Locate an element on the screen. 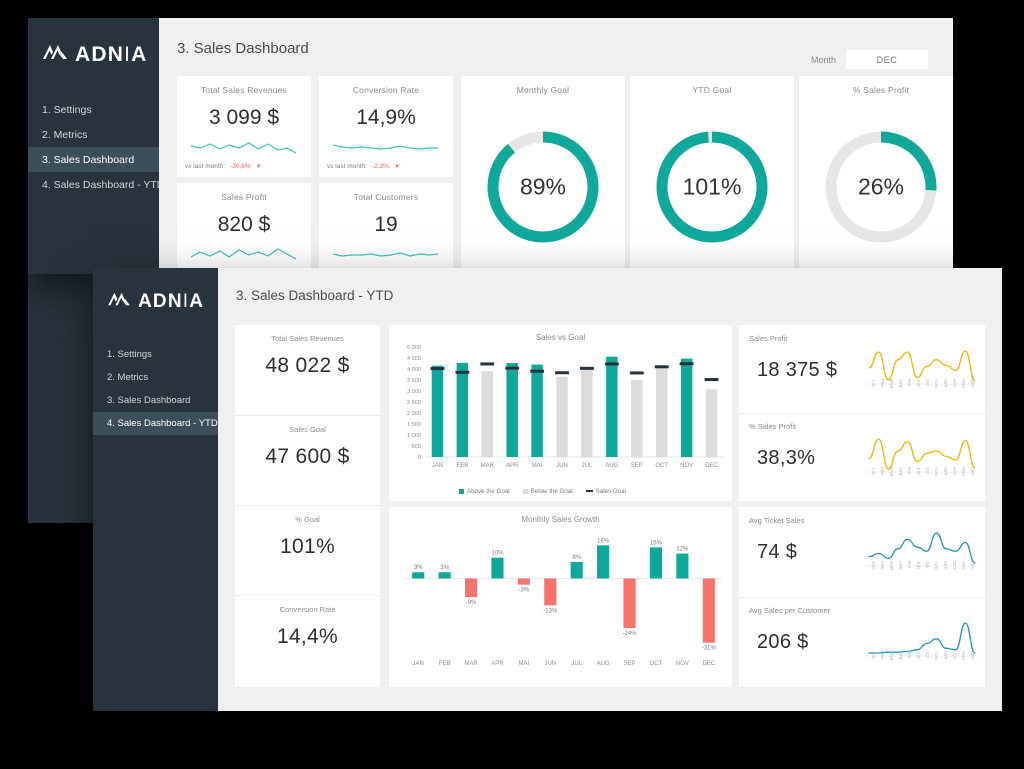  kpi-value: 47 600 $ is located at coordinates (307, 456).